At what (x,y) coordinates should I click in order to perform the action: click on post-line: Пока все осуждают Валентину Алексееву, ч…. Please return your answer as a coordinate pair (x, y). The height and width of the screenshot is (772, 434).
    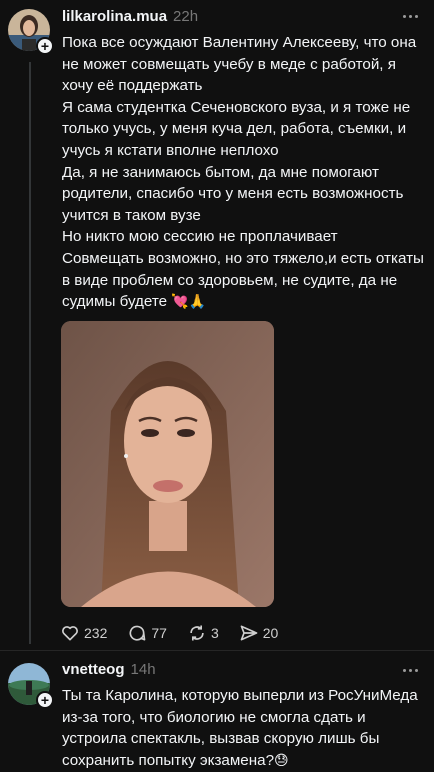
    Looking at the image, I should click on (239, 64).